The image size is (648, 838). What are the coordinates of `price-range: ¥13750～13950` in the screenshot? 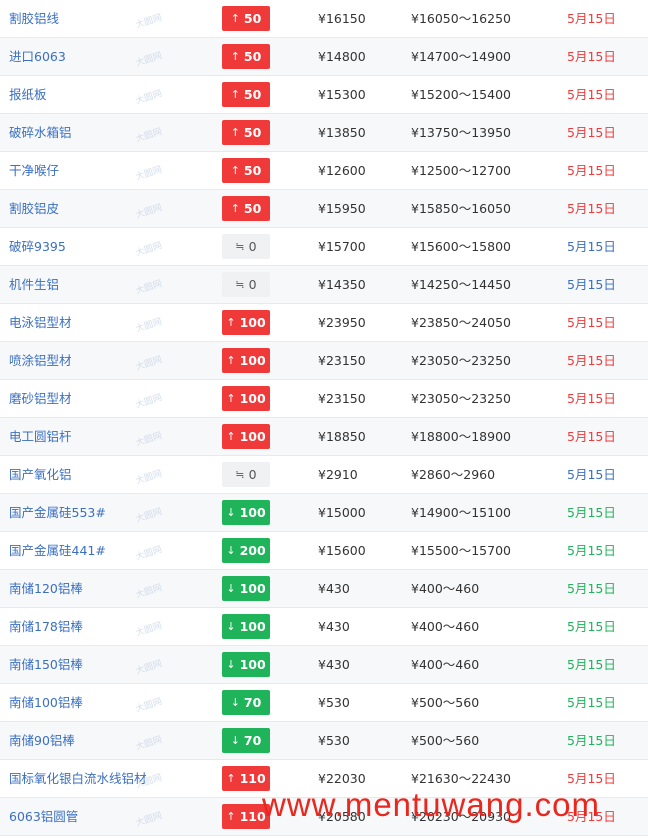 It's located at (461, 132).